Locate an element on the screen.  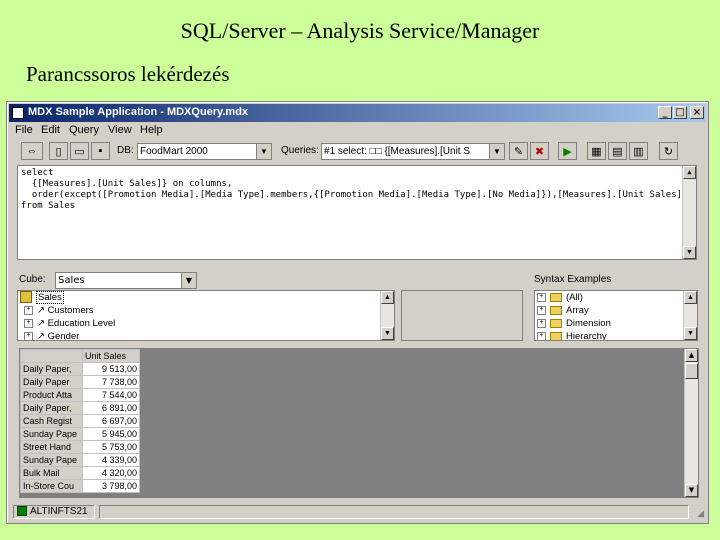
table-row: Cash Regist 6 697,00 is located at coordinates (80, 421).